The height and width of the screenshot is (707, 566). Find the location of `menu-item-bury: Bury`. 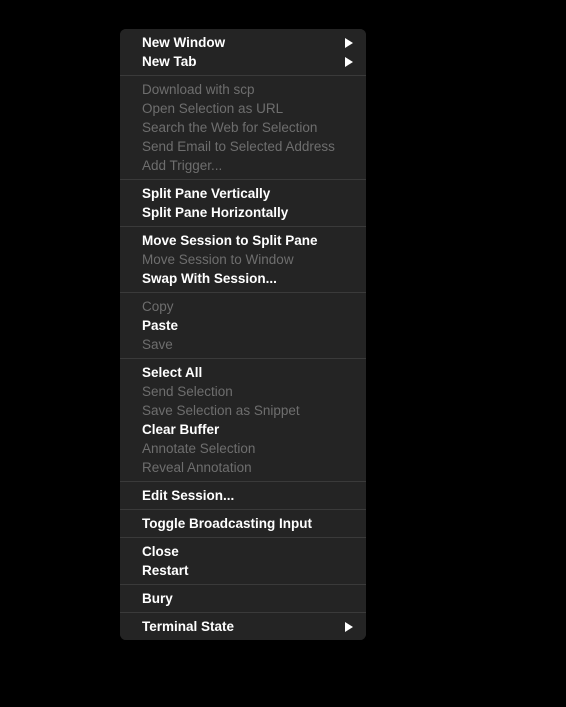

menu-item-bury: Bury is located at coordinates (243, 598).